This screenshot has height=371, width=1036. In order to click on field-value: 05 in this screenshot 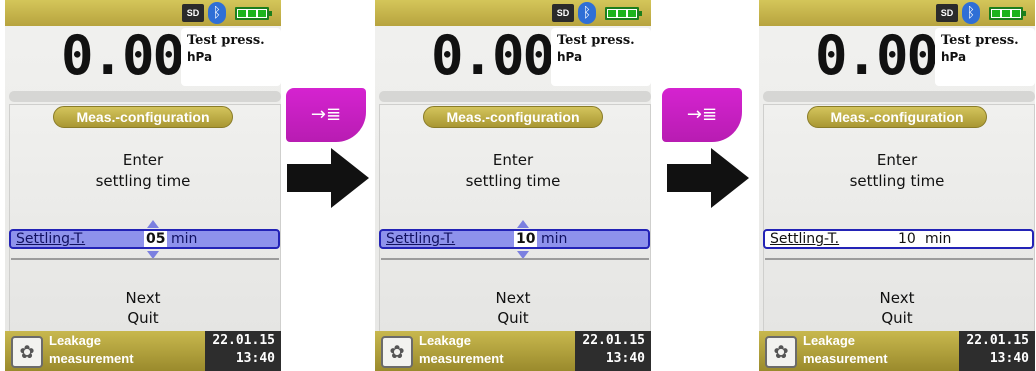, I will do `click(156, 239)`.